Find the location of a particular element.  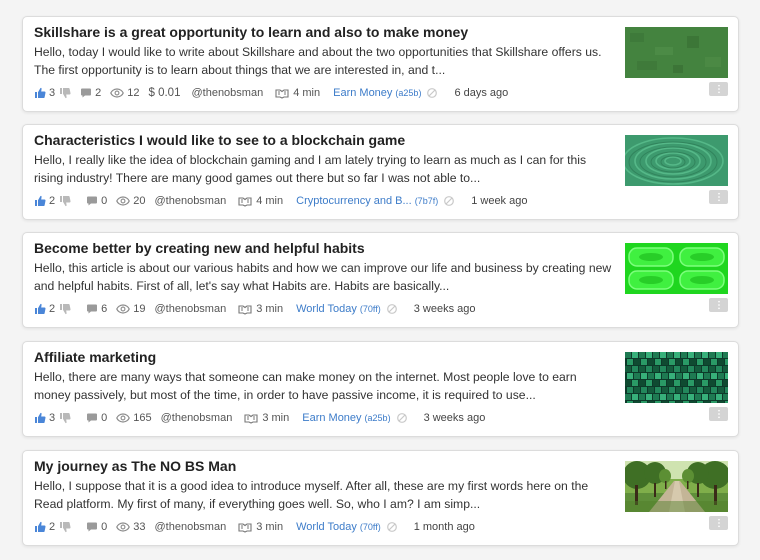

eye-icon is located at coordinates (123, 201).